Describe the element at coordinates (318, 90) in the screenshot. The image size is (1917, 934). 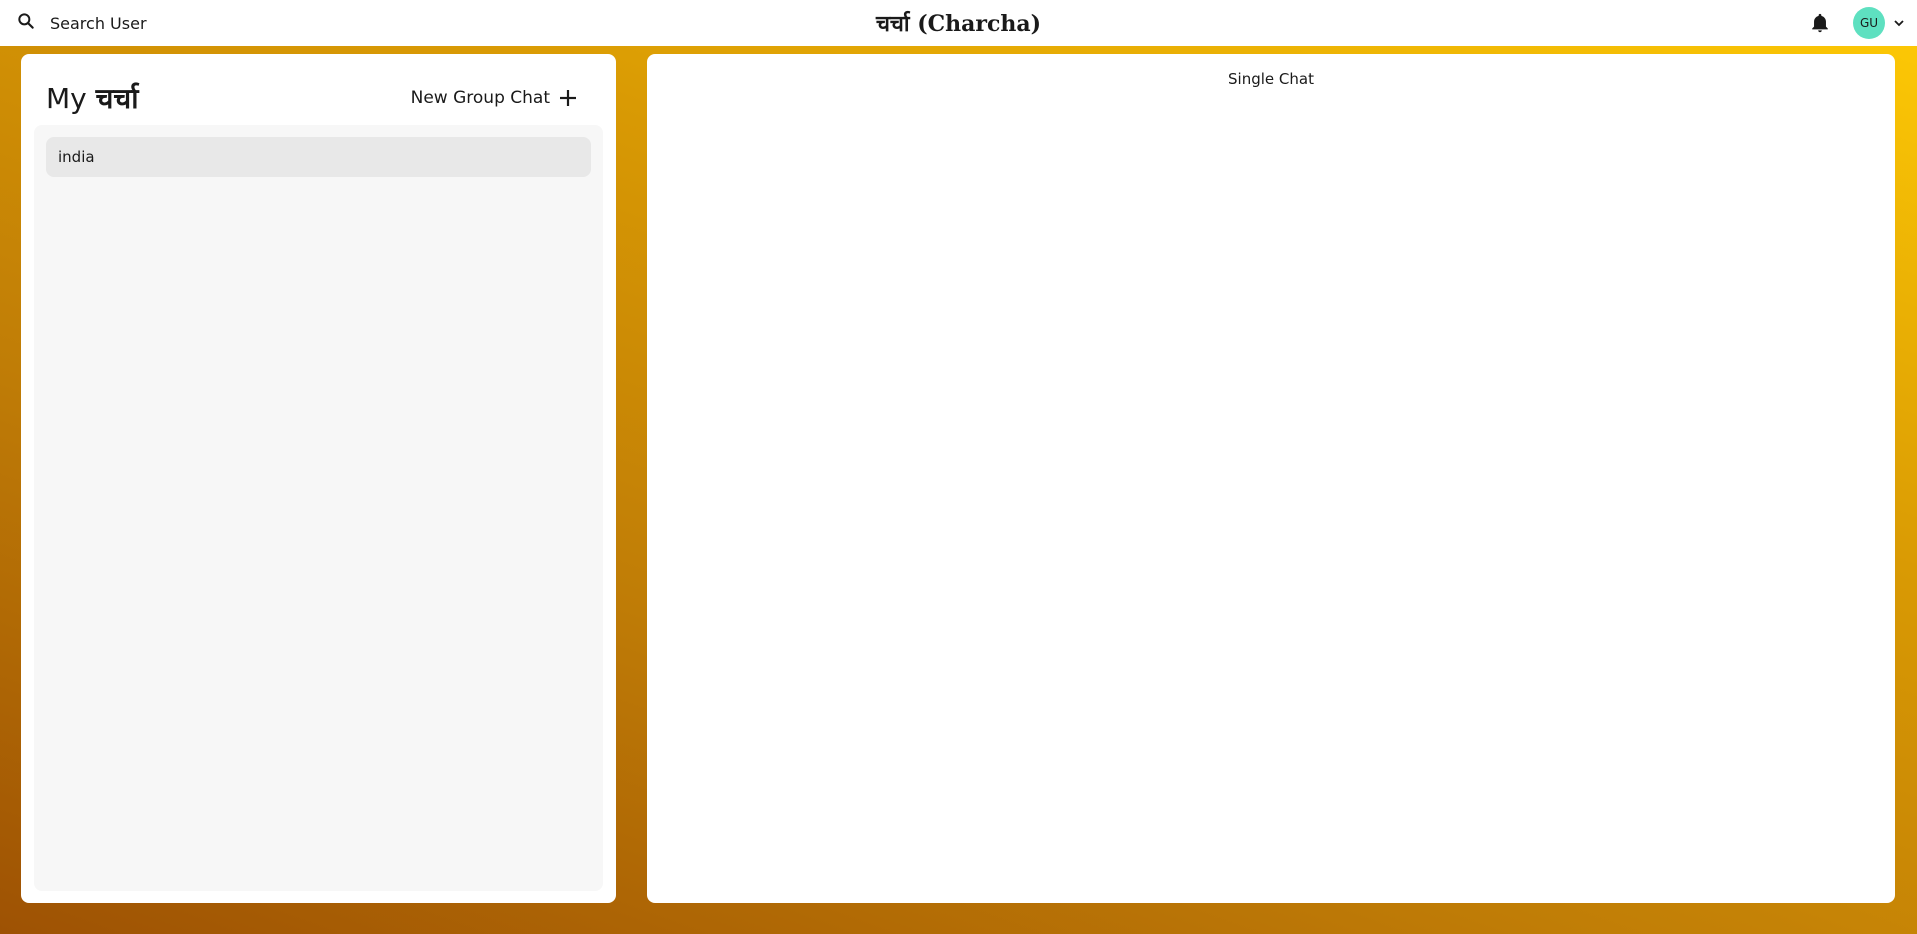
I see `my-chats-header: My चर्चा New Group Chat` at that location.